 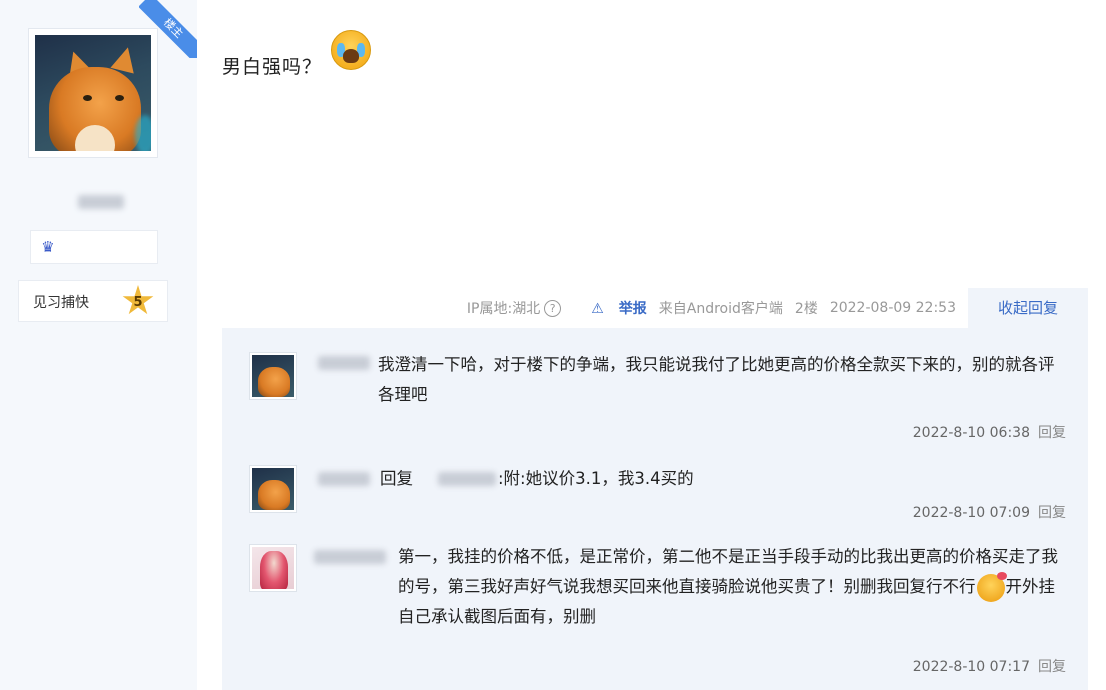 I want to click on reply-meta: 2022-8-10 07:09 回复, so click(x=989, y=512).